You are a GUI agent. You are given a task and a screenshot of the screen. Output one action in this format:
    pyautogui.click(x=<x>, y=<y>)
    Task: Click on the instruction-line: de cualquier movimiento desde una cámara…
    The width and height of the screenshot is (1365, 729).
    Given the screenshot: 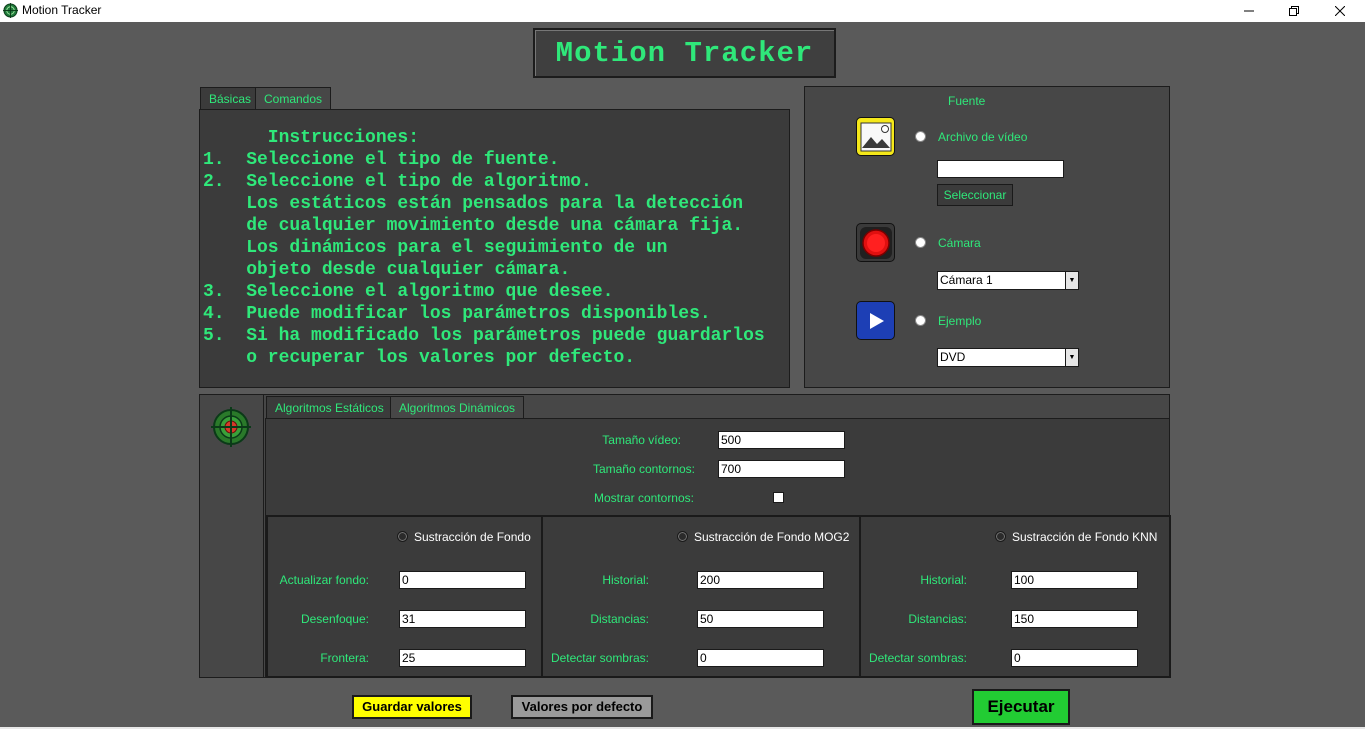 What is the action you would take?
    pyautogui.click(x=473, y=226)
    